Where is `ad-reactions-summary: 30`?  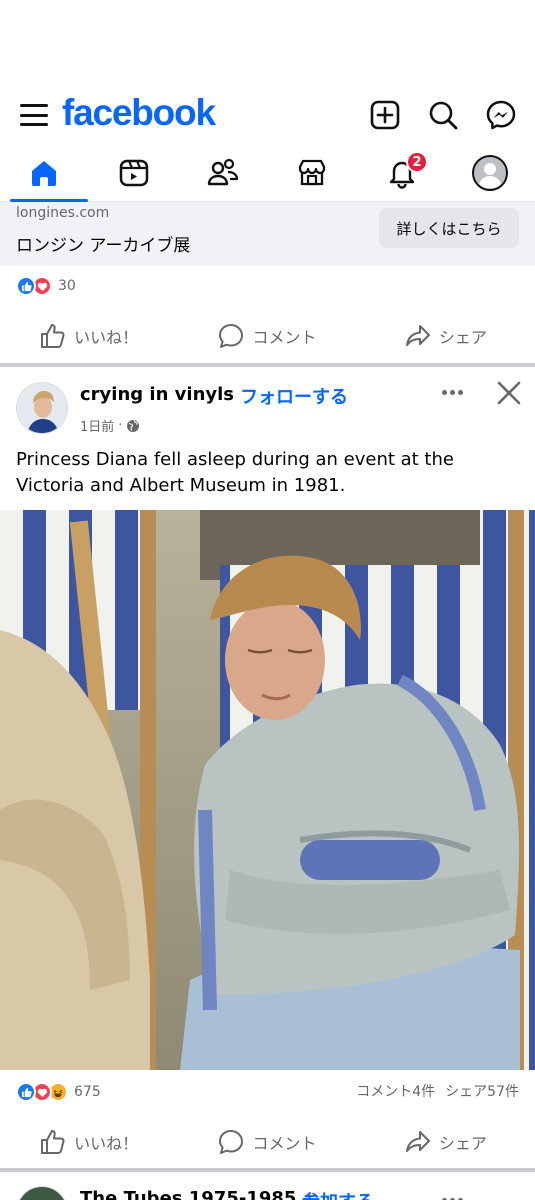
ad-reactions-summary: 30 is located at coordinates (46, 286).